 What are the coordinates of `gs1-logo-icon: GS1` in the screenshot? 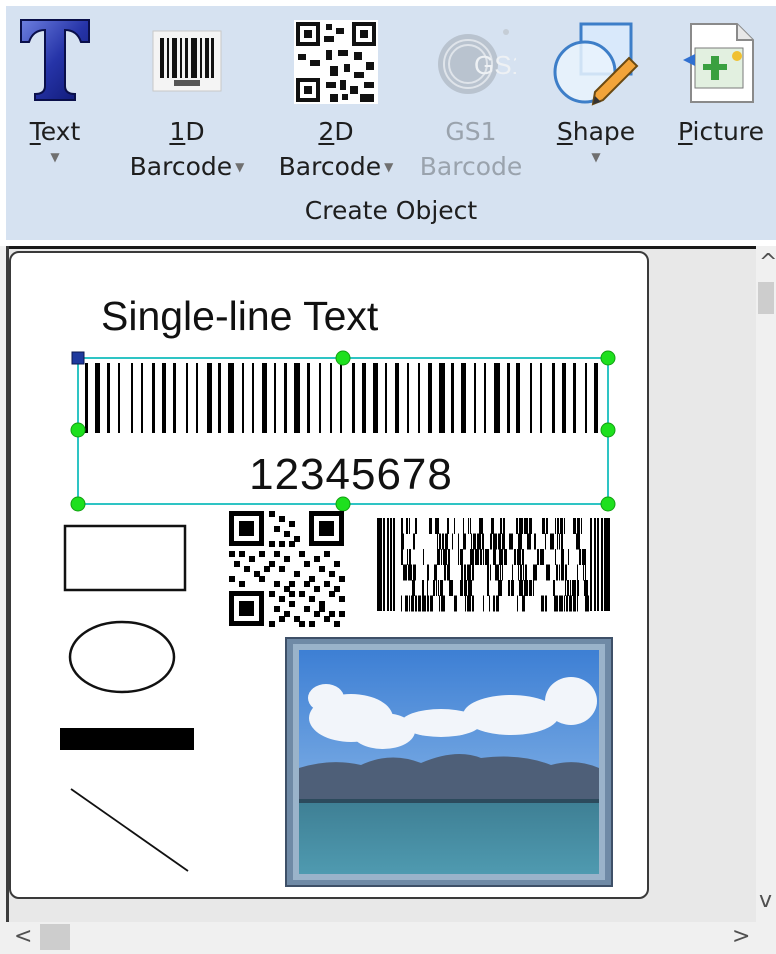 It's located at (476, 65).